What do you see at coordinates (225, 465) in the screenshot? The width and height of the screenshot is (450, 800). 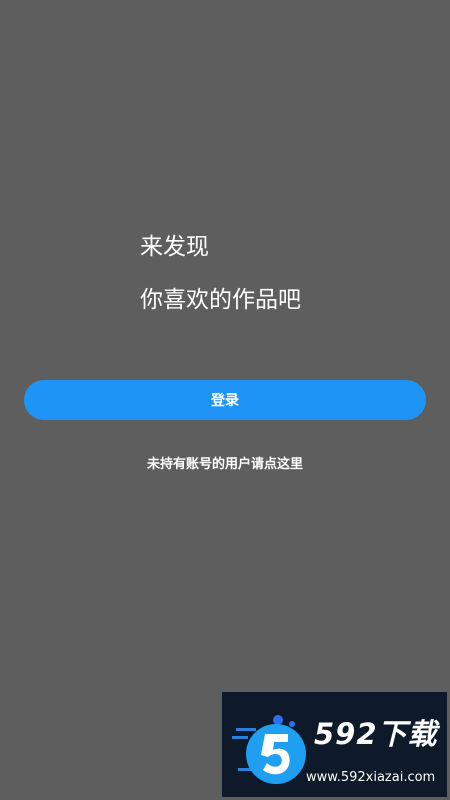 I see `register-link: 未持有账号的用户请点这里` at bounding box center [225, 465].